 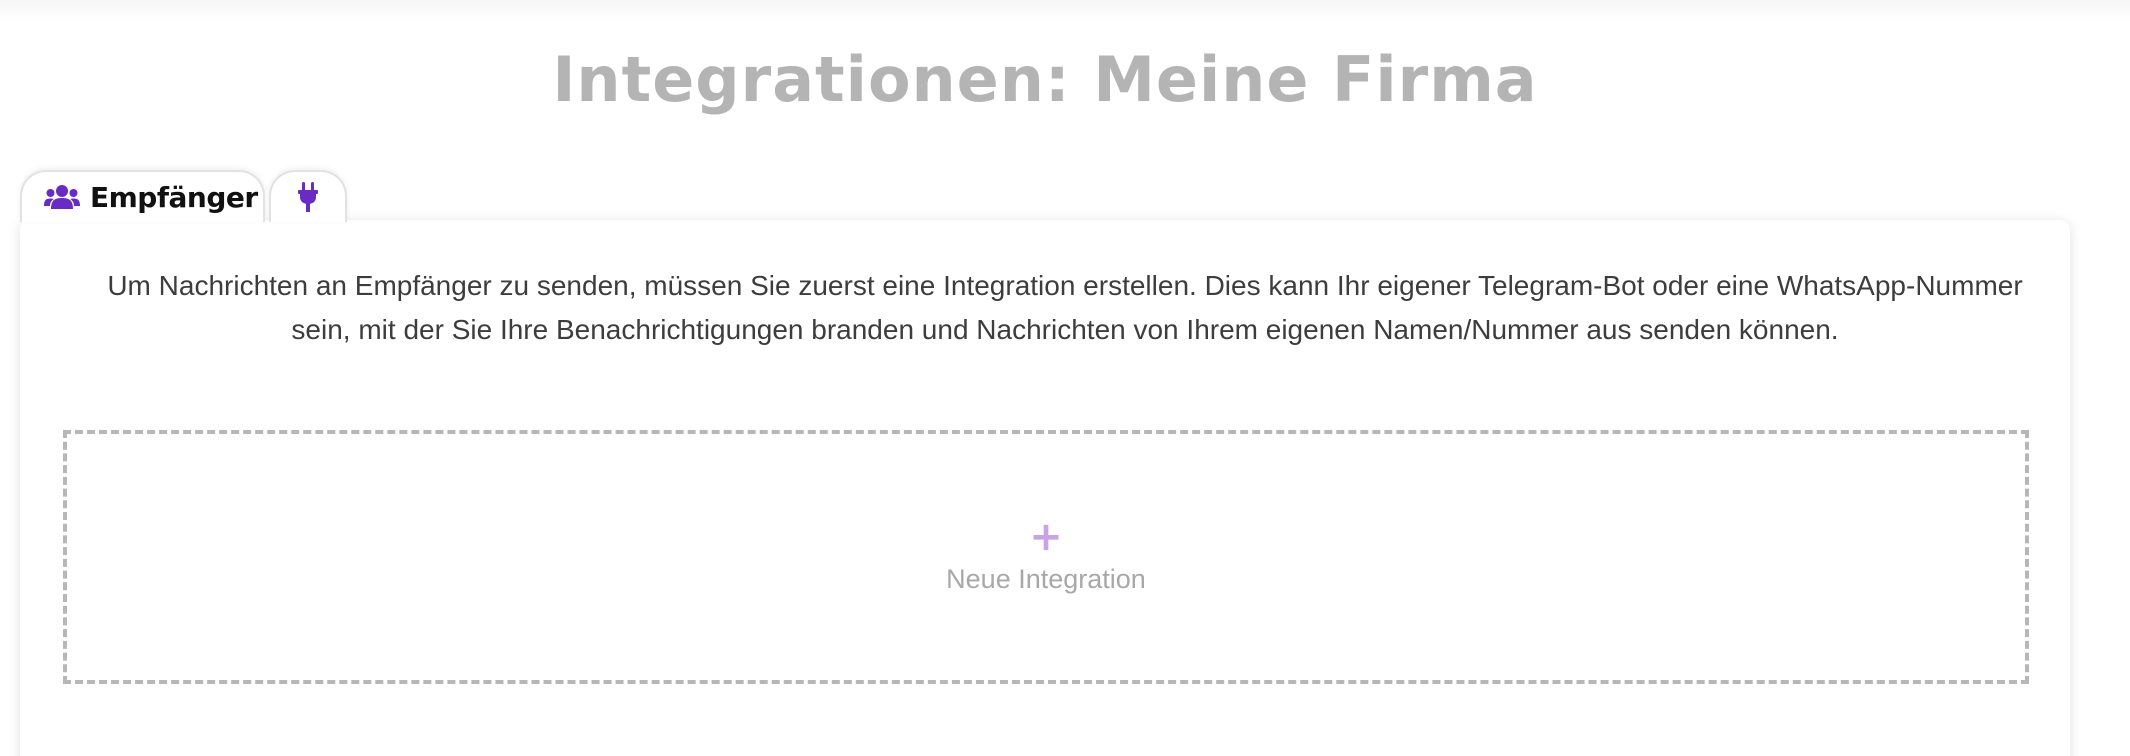 I want to click on new-integration-label: Neue Integration, so click(x=1046, y=579).